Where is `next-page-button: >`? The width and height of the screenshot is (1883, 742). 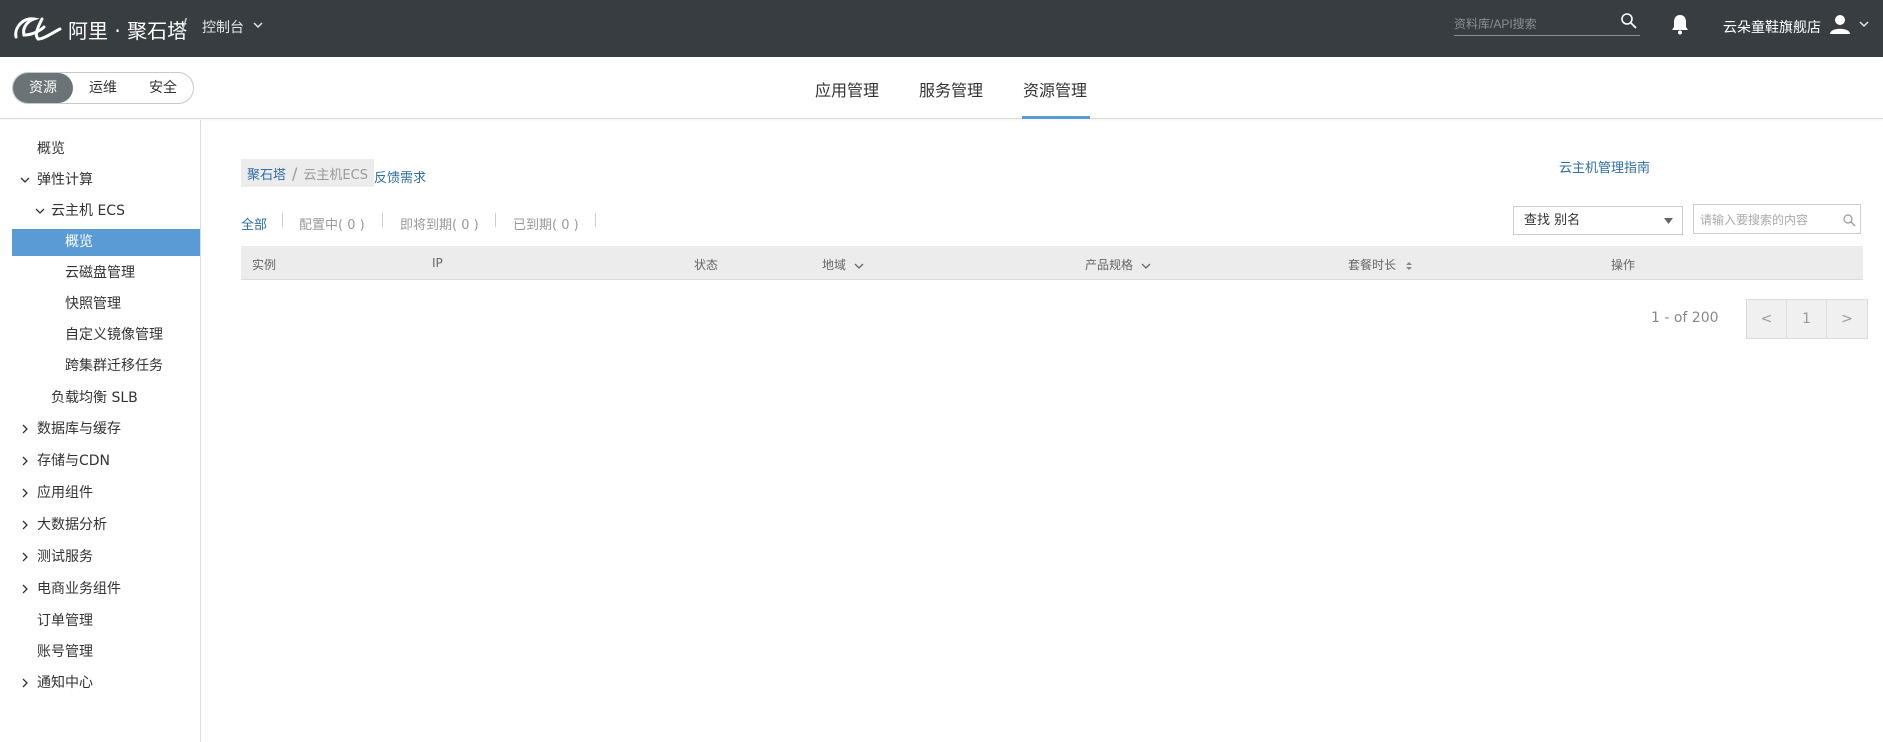
next-page-button: > is located at coordinates (1847, 319).